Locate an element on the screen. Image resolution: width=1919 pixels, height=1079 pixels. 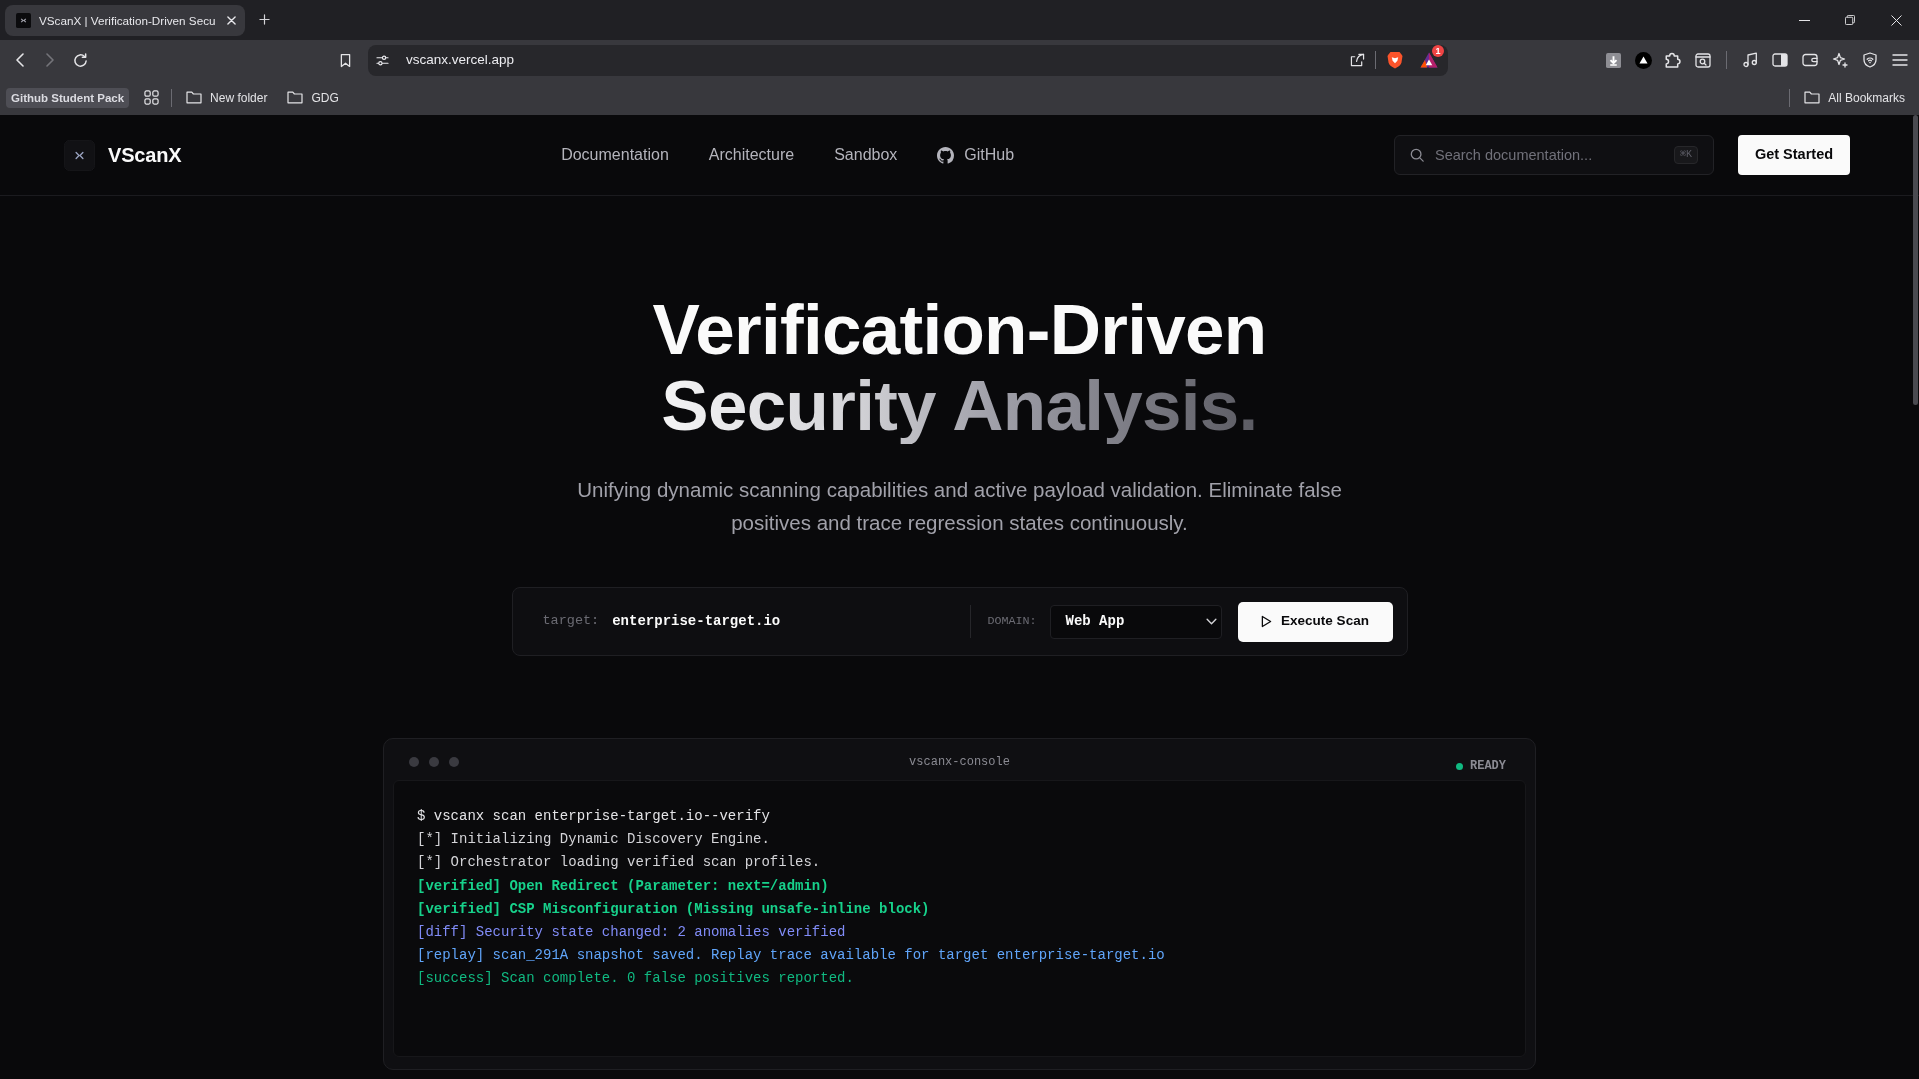
status-dot-icon is located at coordinates (1459, 766).